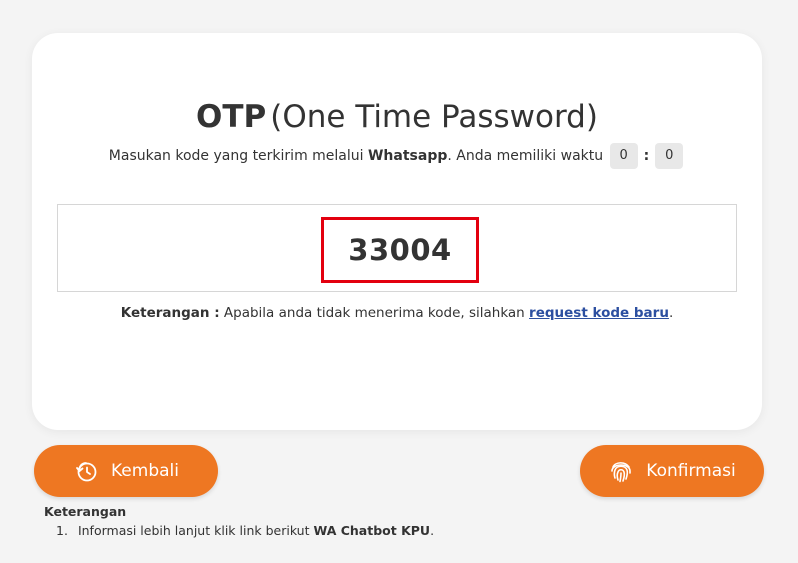  I want to click on page-title: OTP (One Time Password), so click(397, 117).